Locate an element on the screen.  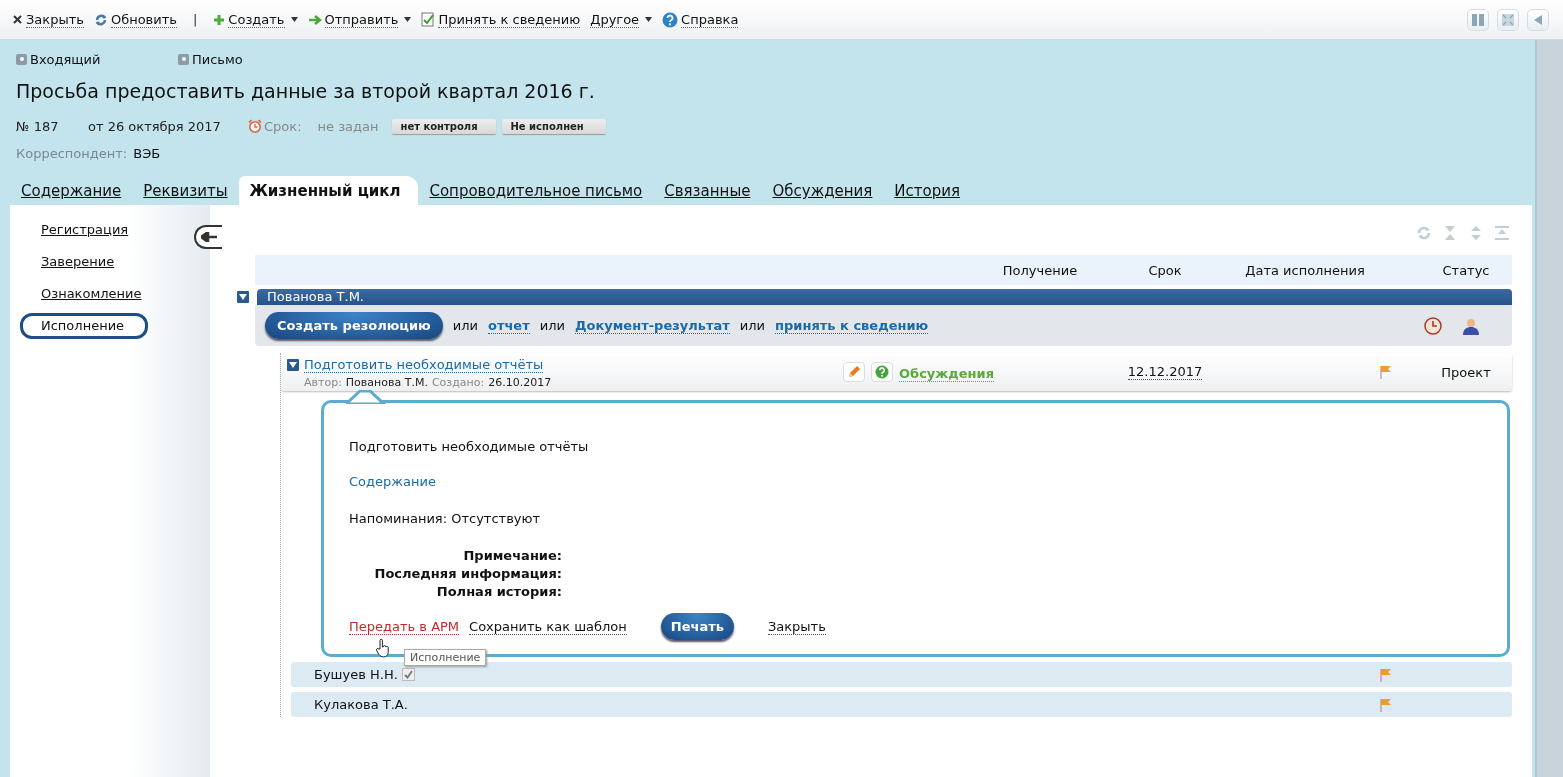
author-name: Пованова Т.М. is located at coordinates (386, 382).